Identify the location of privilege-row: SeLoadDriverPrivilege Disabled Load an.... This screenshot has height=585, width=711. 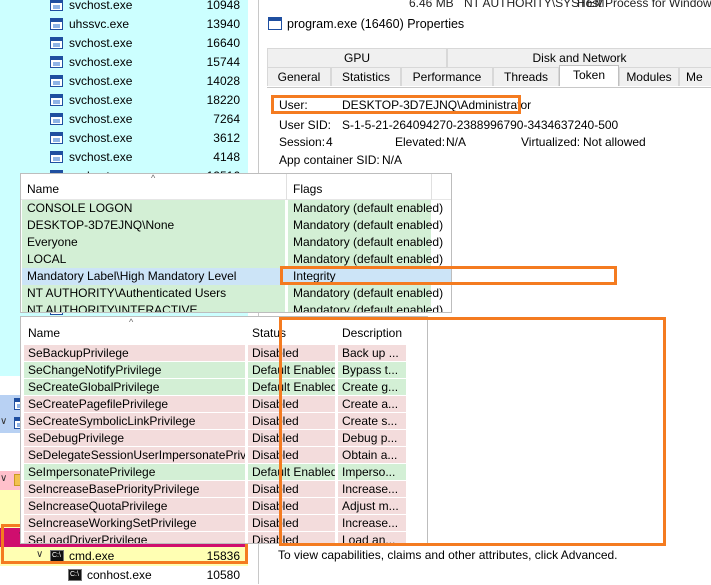
(224, 537).